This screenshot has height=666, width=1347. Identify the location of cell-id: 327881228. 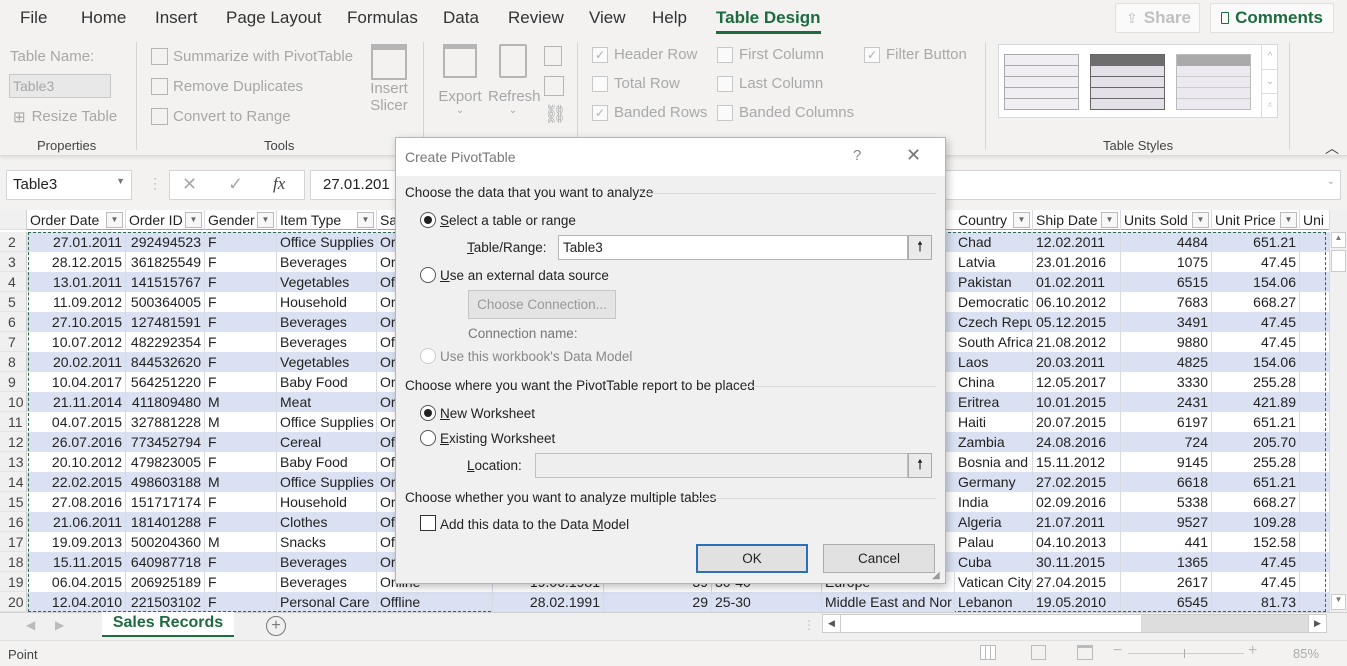
(165, 422).